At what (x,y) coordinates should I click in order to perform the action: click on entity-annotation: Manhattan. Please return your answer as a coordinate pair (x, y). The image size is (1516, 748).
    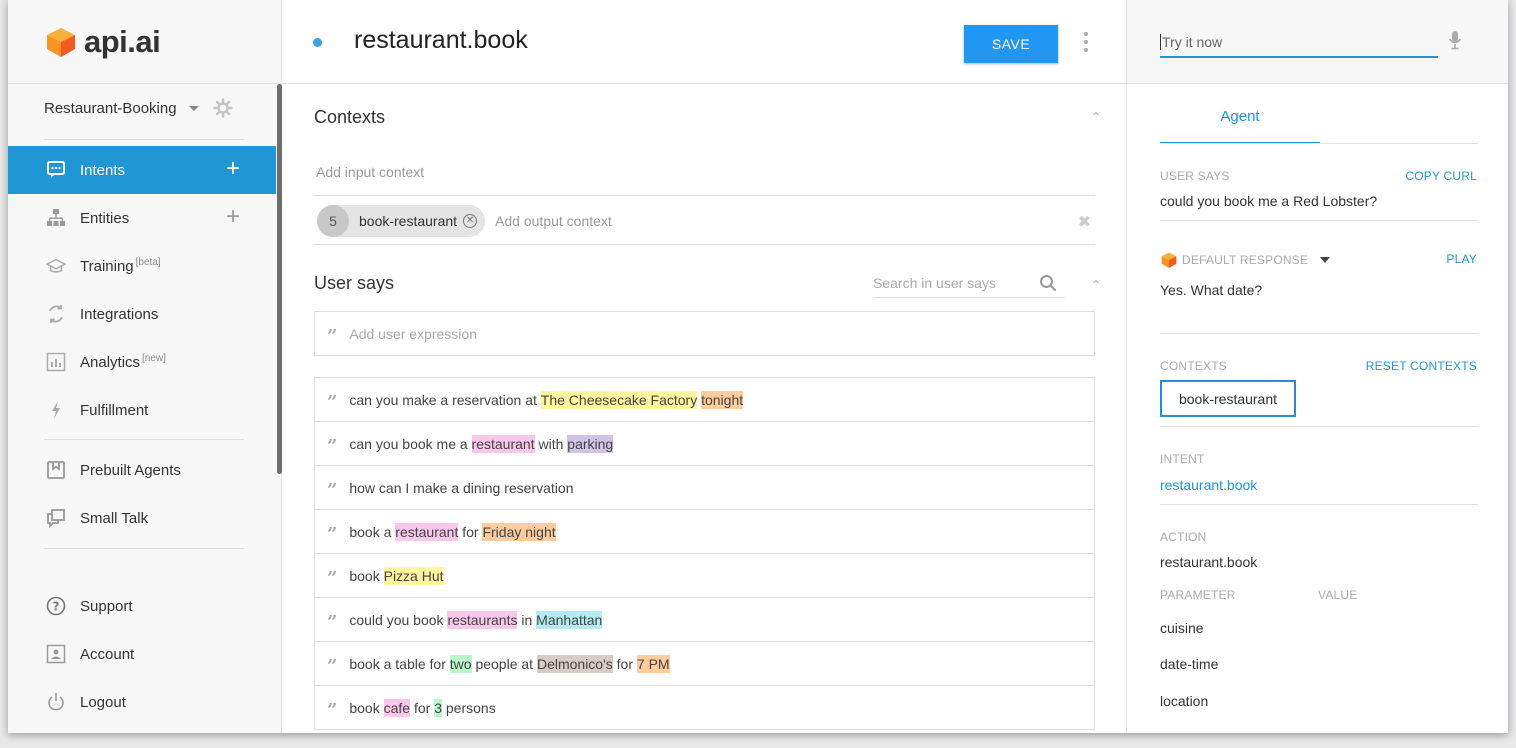
    Looking at the image, I should click on (569, 619).